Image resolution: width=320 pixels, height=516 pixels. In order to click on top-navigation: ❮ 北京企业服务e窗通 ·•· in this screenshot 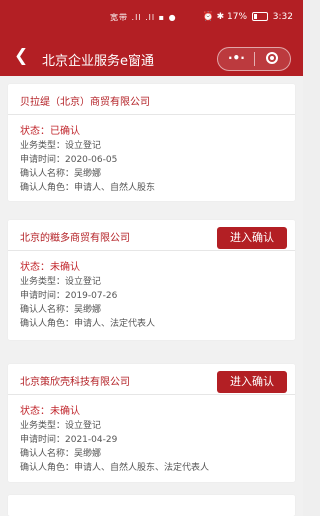, I will do `click(151, 58)`.